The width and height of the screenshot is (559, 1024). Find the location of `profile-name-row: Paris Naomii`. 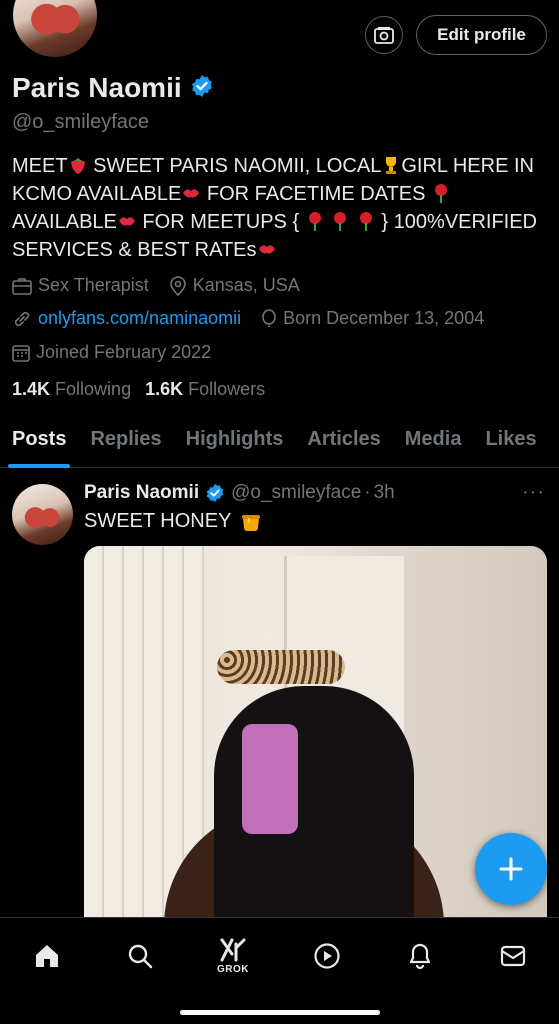

profile-name-row: Paris Naomii is located at coordinates (113, 88).